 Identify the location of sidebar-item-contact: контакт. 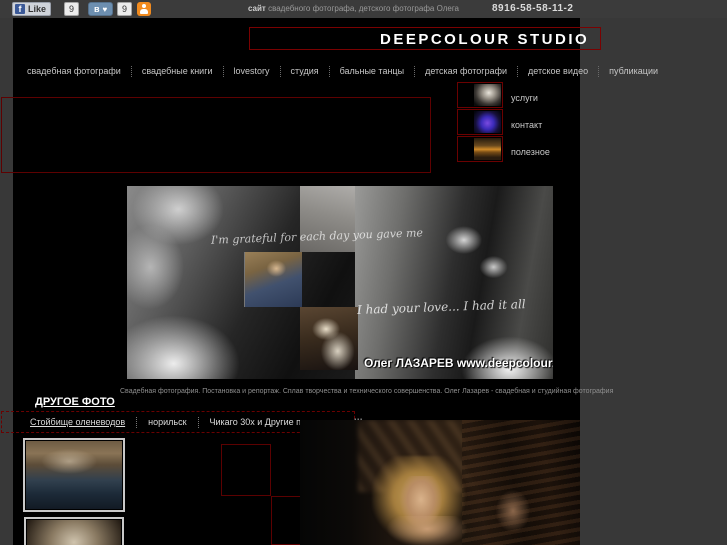
(526, 125).